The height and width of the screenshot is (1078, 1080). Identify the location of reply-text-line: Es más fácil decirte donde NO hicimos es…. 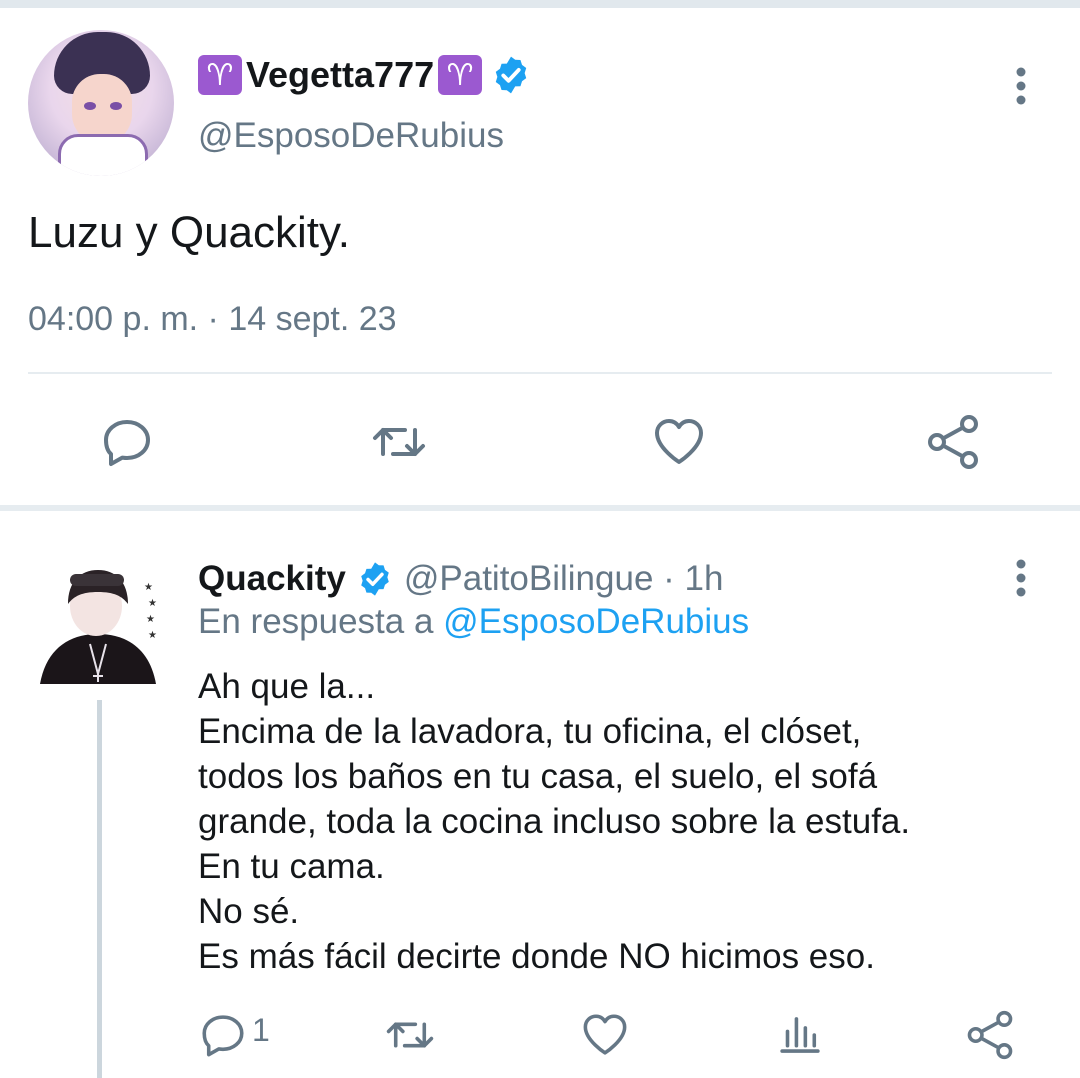
(536, 956).